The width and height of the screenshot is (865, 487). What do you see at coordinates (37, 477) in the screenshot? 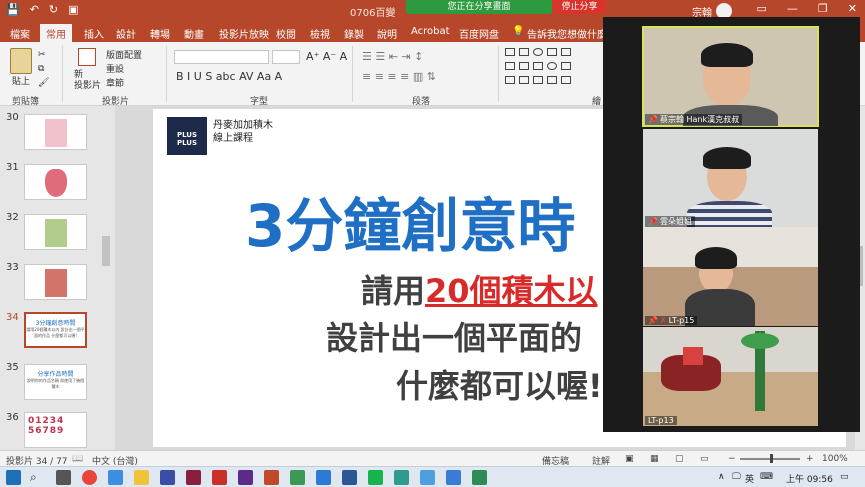
I see `search-icon: ⌕` at bounding box center [37, 477].